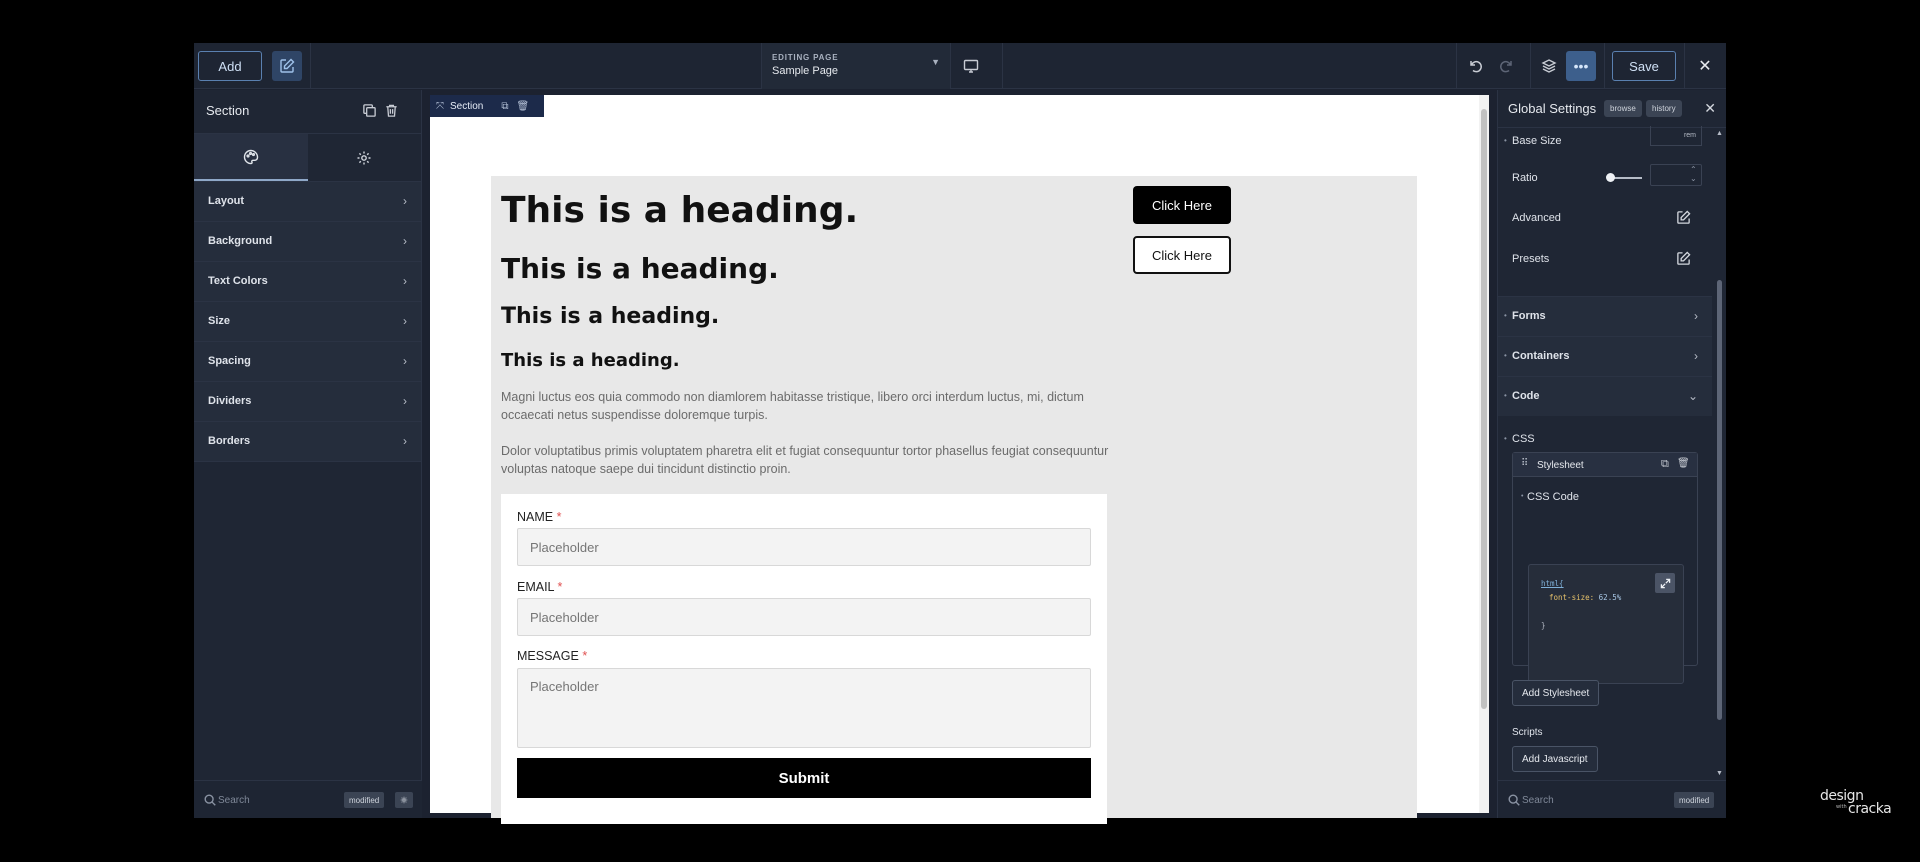 Image resolution: width=1920 pixels, height=862 pixels. I want to click on expand-editor-button, so click(1665, 583).